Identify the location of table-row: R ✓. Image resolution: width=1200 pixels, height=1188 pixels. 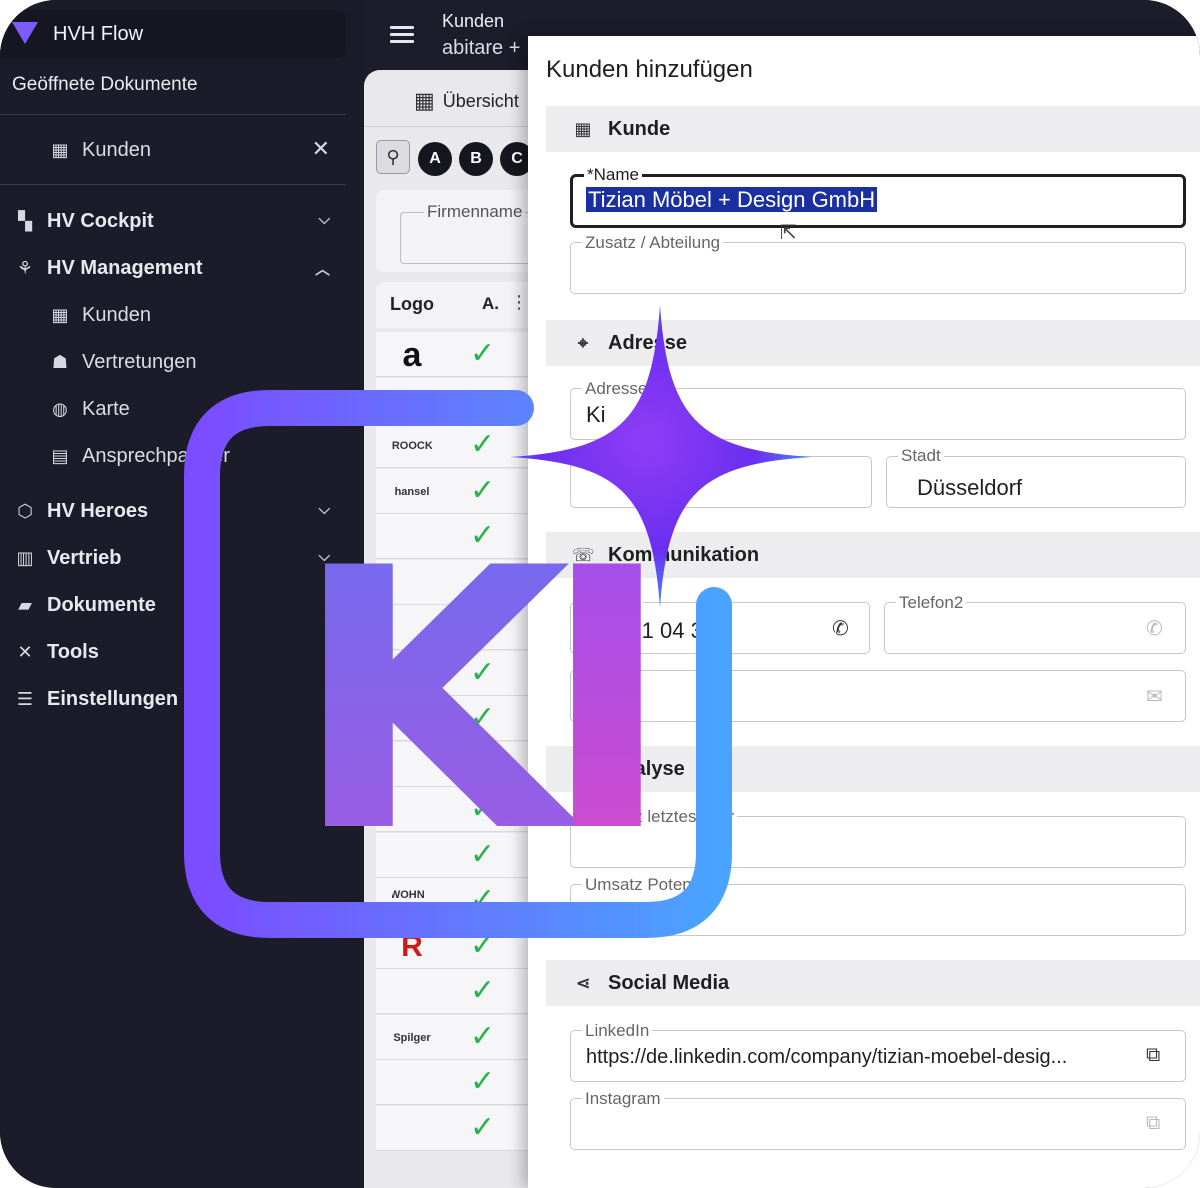
(460, 946).